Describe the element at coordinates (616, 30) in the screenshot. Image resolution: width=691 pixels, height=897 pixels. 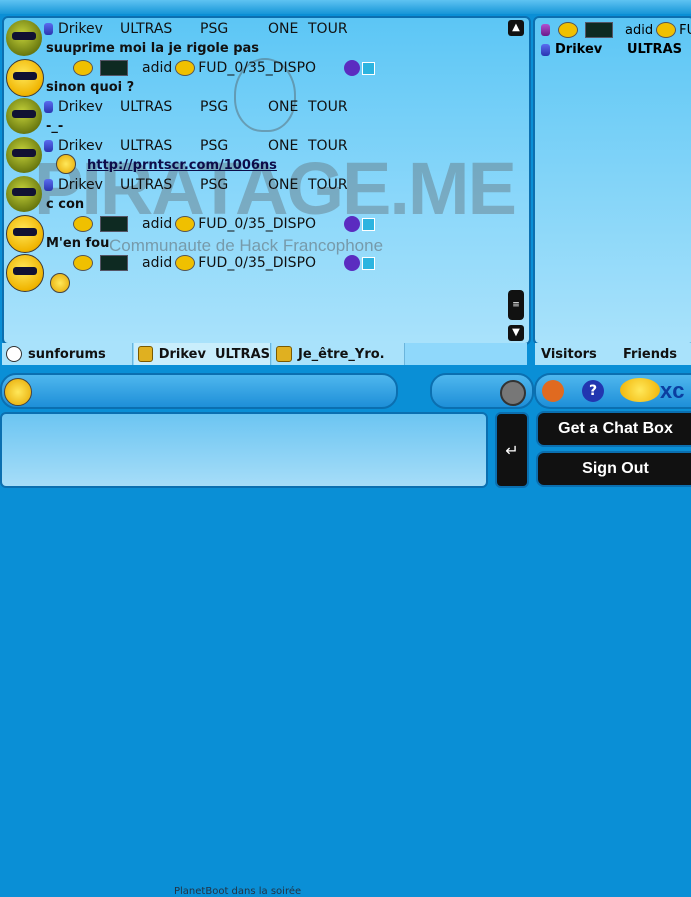
I see `user-list-item: adid FU` at that location.